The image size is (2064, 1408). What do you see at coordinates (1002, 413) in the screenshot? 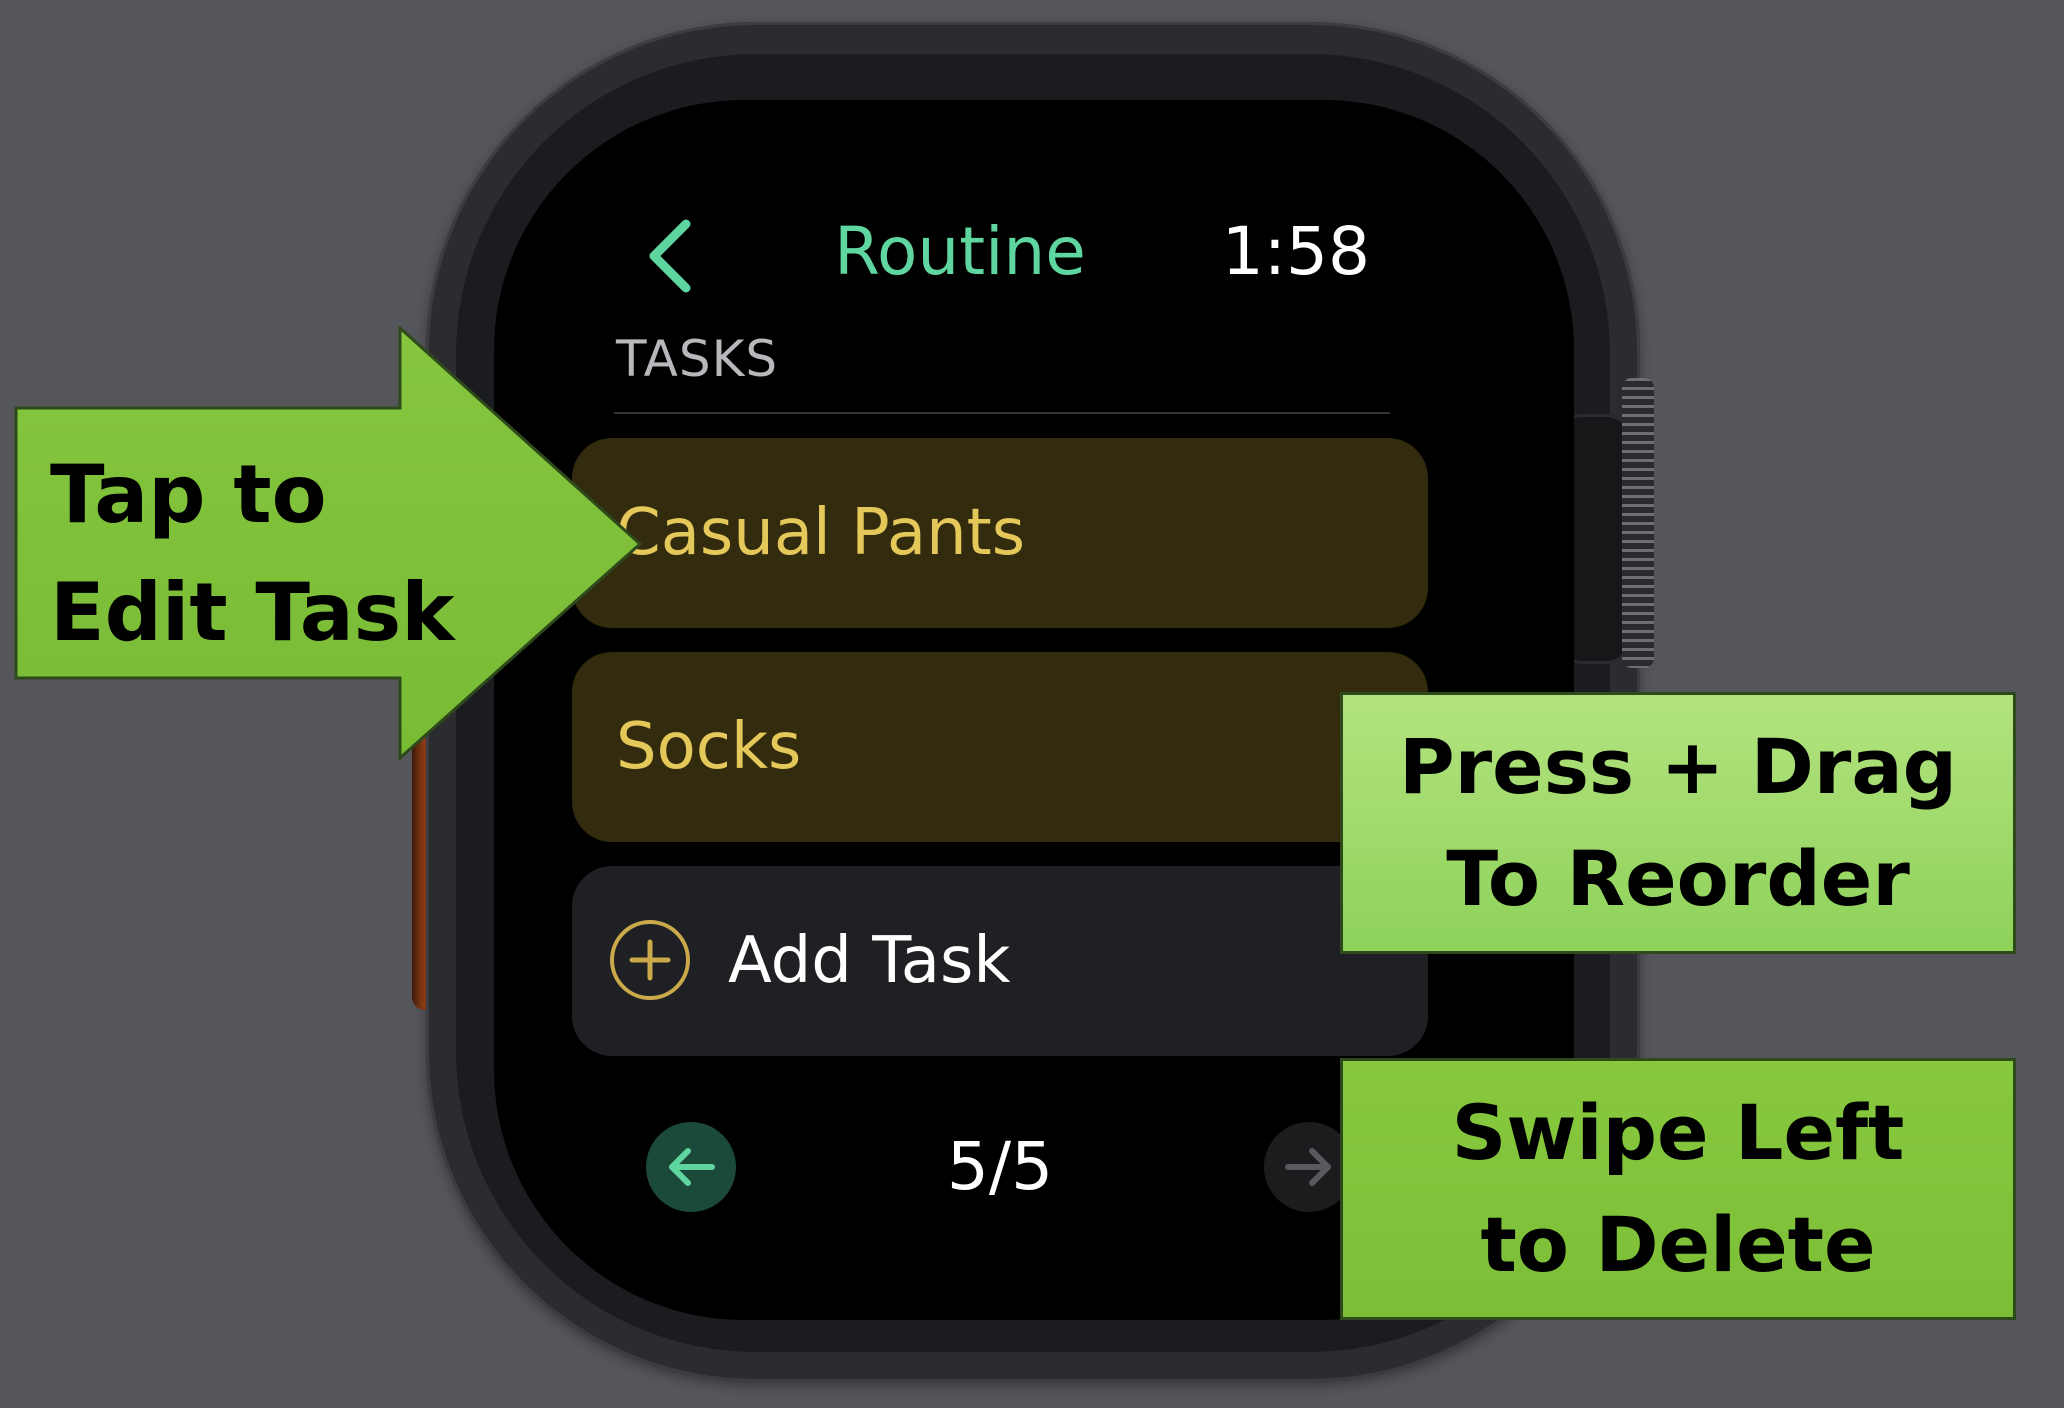
I see `divider` at bounding box center [1002, 413].